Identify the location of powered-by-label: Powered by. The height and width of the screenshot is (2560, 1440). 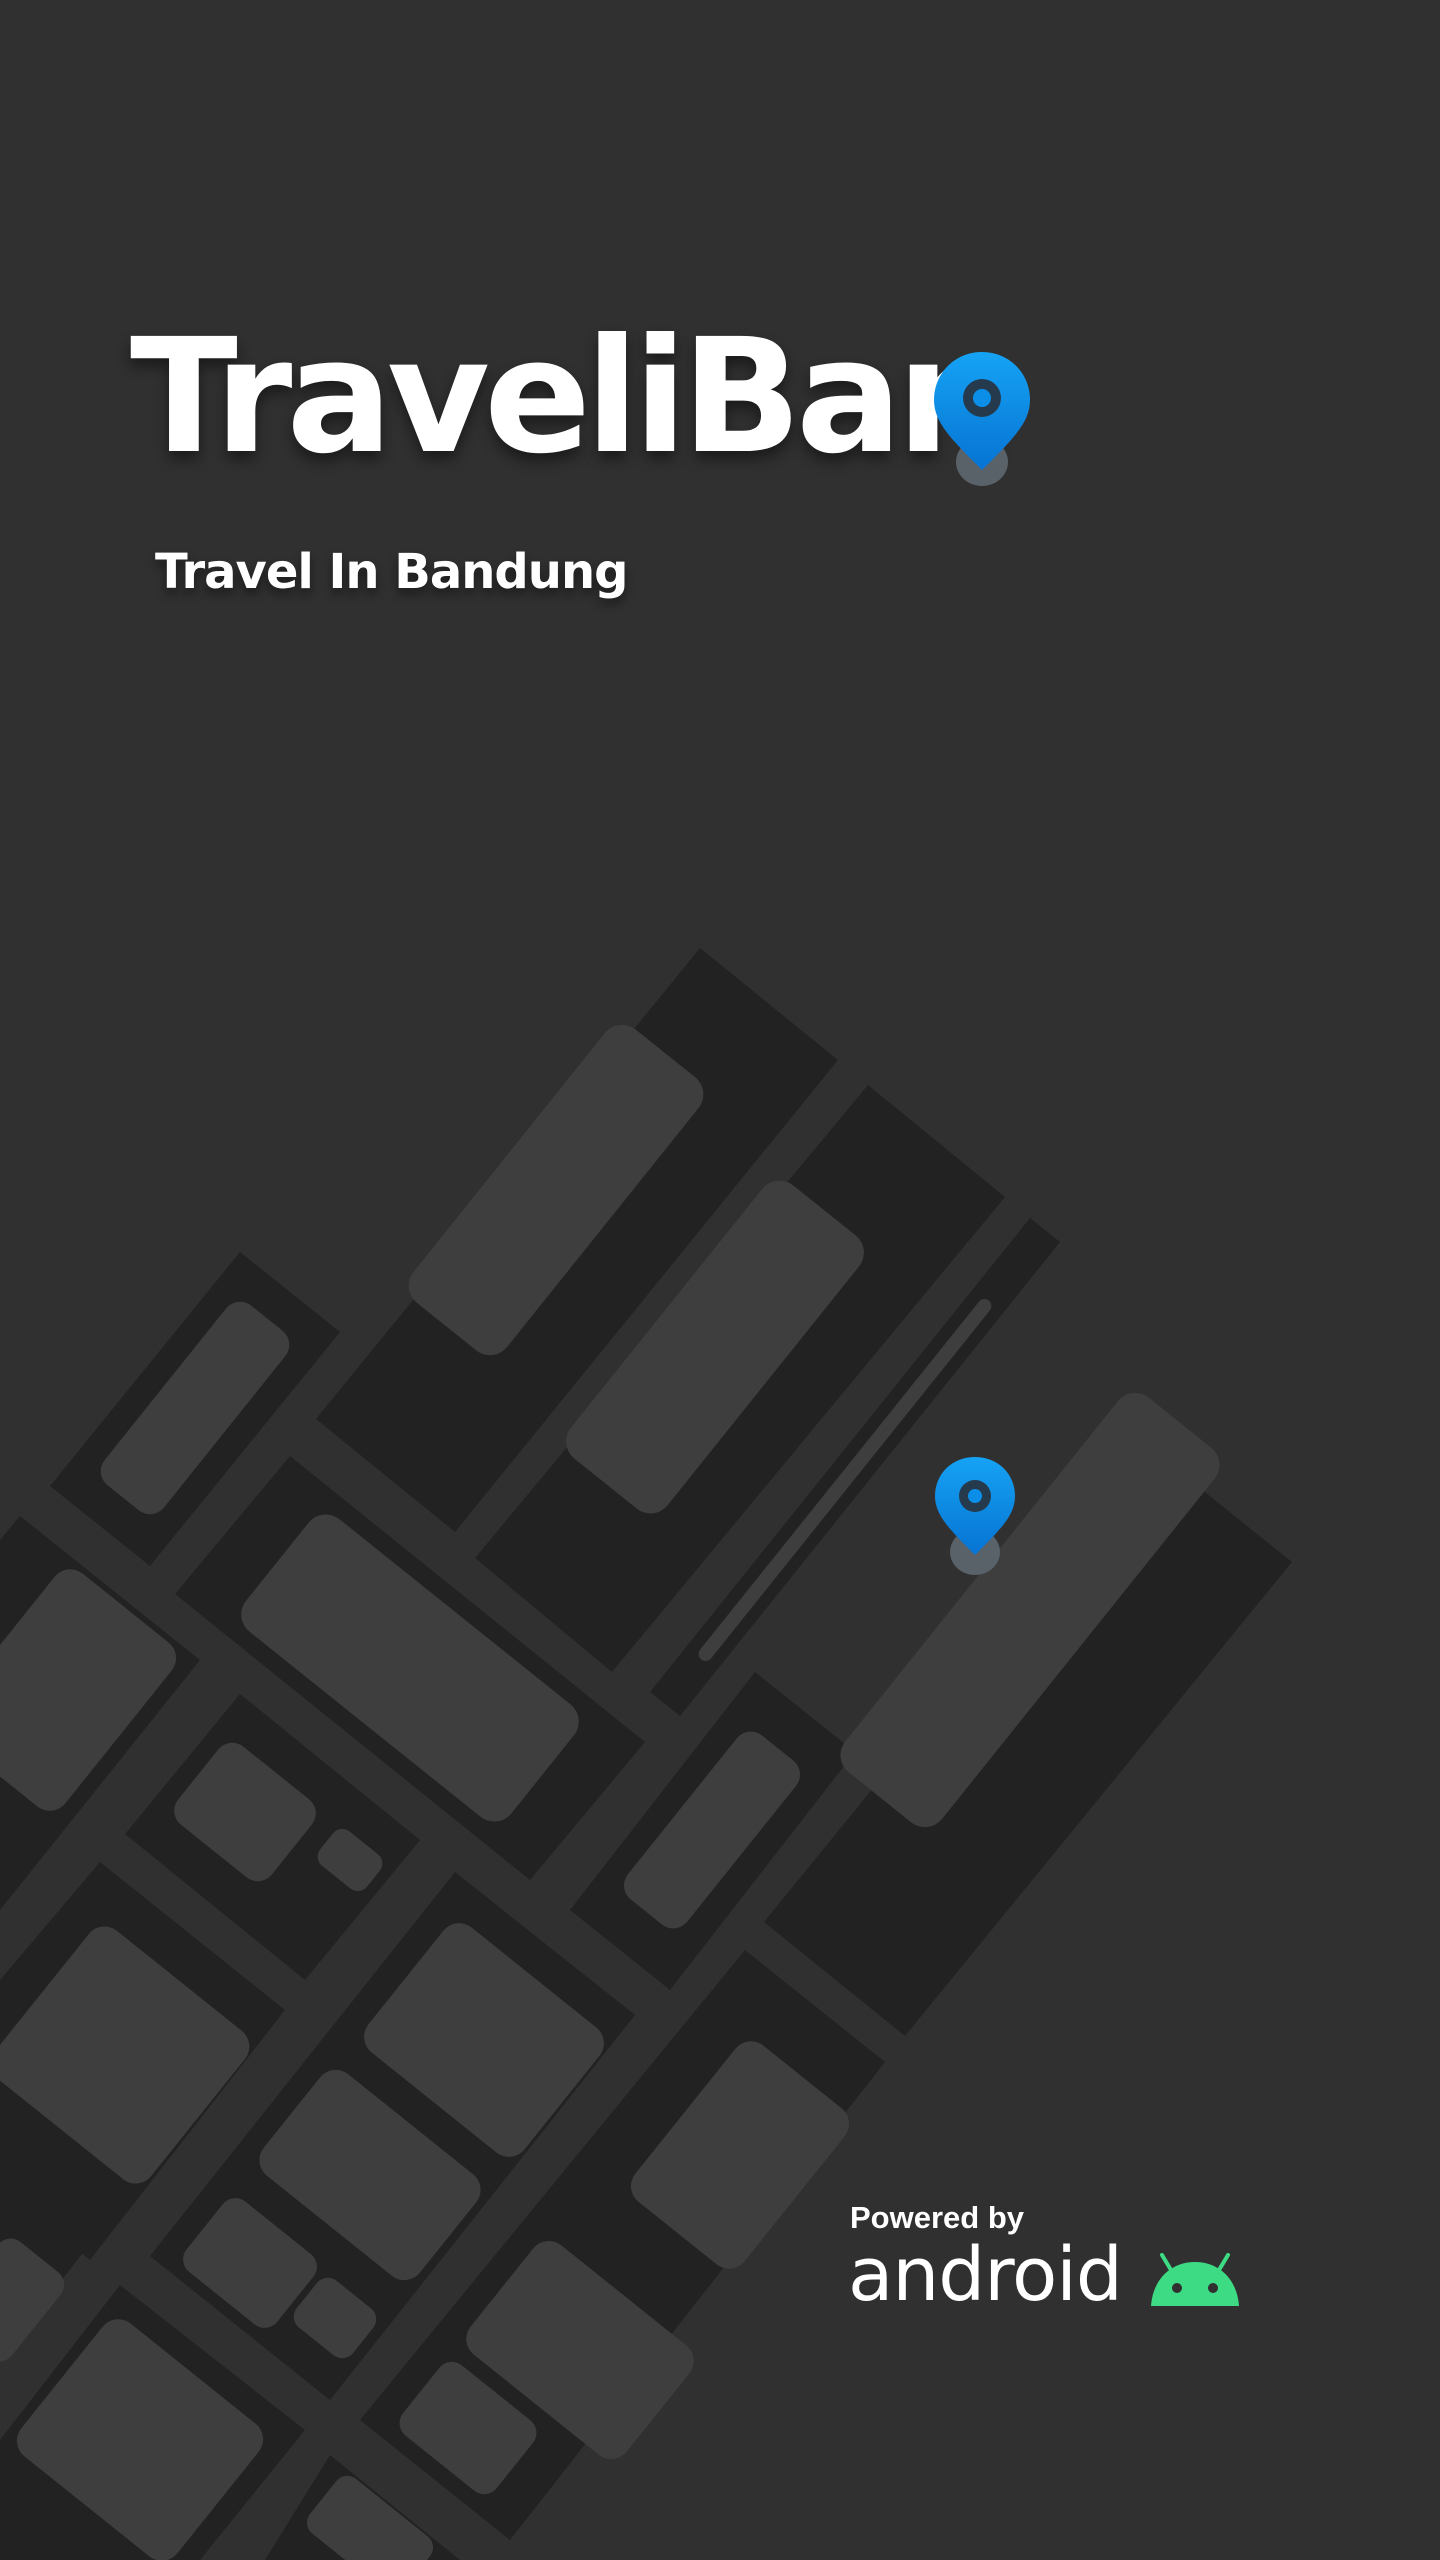
(937, 2217).